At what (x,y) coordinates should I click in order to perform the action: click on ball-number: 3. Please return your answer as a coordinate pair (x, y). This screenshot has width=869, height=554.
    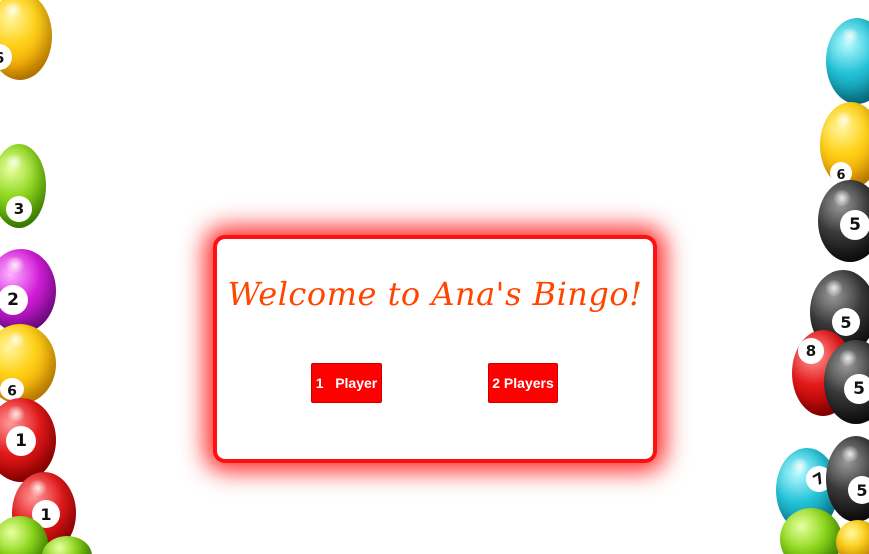
    Looking at the image, I should click on (19, 209).